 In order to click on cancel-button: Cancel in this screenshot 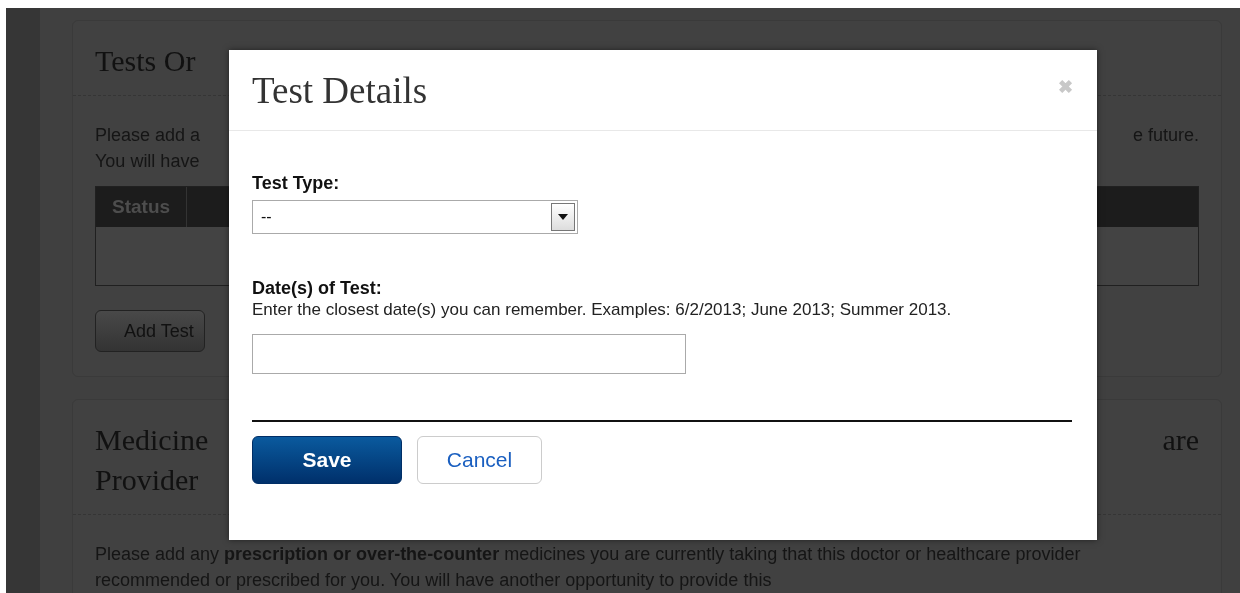, I will do `click(479, 460)`.